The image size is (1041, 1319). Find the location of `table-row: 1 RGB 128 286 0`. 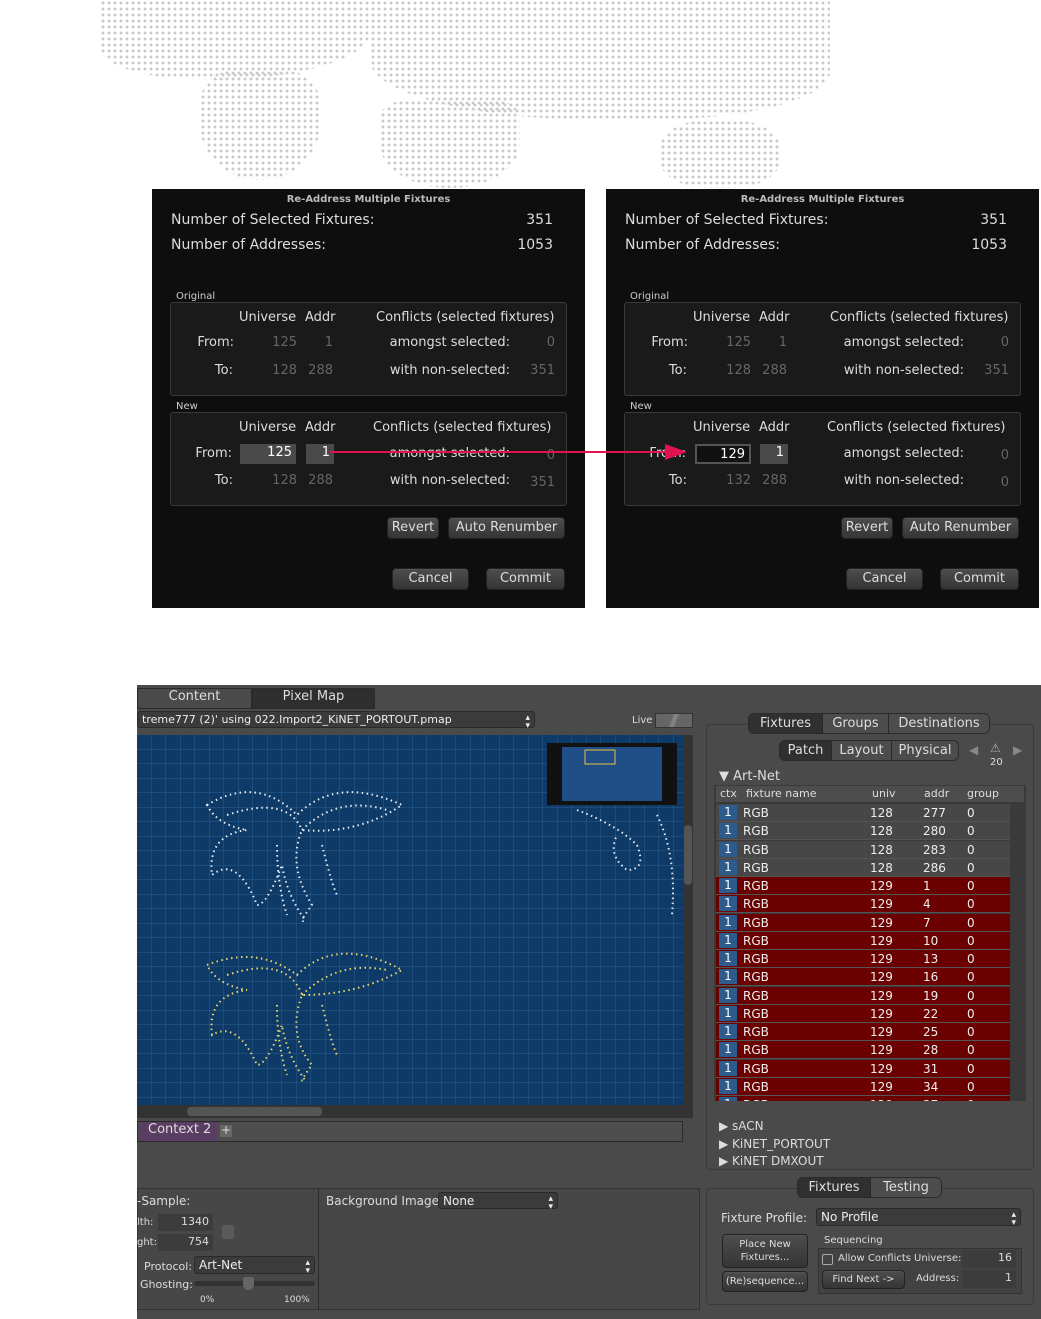

table-row: 1 RGB 128 286 0 is located at coordinates (863, 867).